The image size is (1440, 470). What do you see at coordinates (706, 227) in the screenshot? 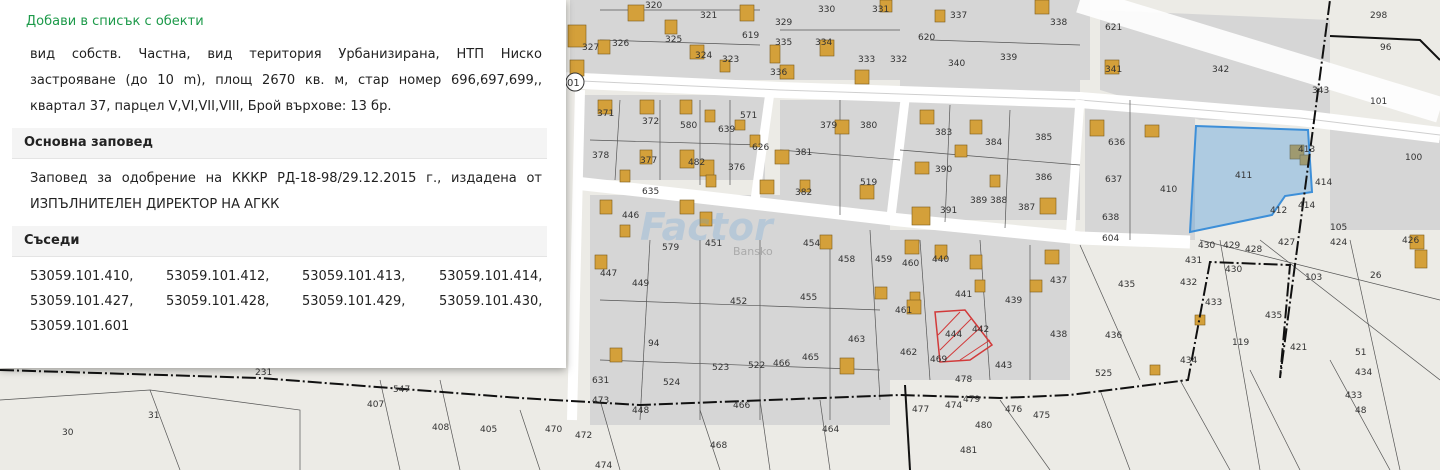
I see `watermark-logo: Factor` at bounding box center [706, 227].